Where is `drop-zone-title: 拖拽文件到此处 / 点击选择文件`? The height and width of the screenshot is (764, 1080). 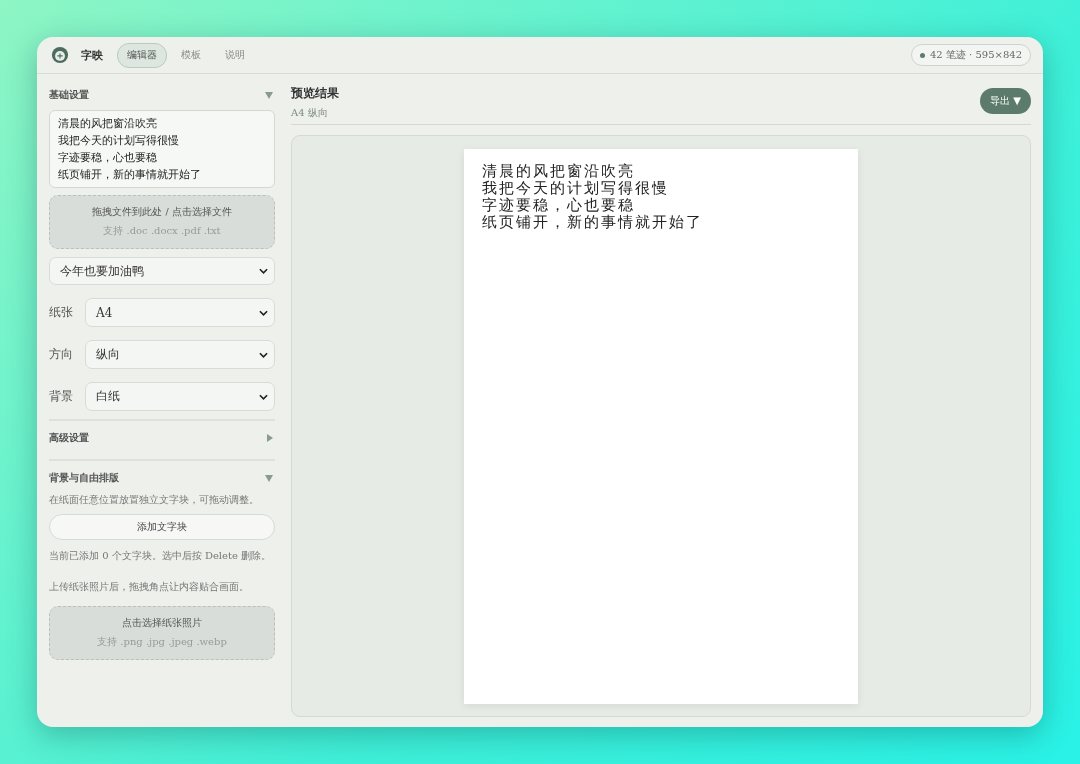
drop-zone-title: 拖拽文件到此处 / 点击选择文件 is located at coordinates (162, 212).